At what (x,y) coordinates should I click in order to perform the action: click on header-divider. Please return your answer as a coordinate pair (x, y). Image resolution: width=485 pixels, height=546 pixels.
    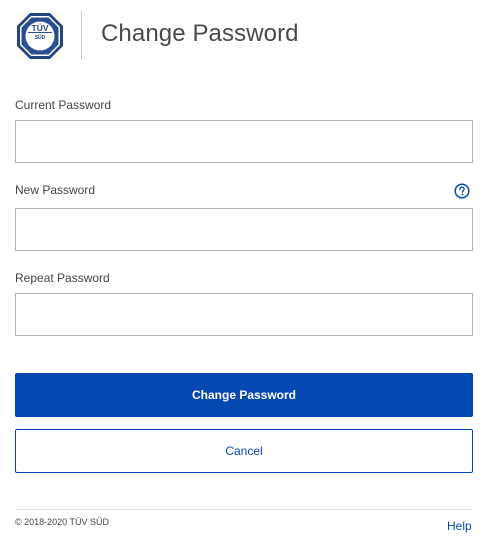
    Looking at the image, I should click on (81, 35).